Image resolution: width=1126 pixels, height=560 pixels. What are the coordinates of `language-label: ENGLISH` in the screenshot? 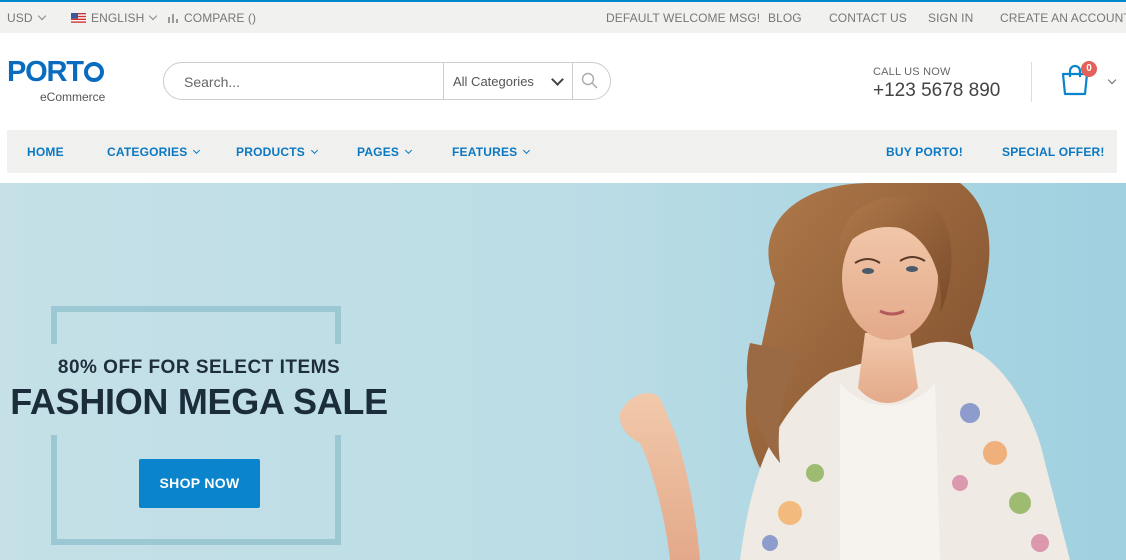 It's located at (118, 18).